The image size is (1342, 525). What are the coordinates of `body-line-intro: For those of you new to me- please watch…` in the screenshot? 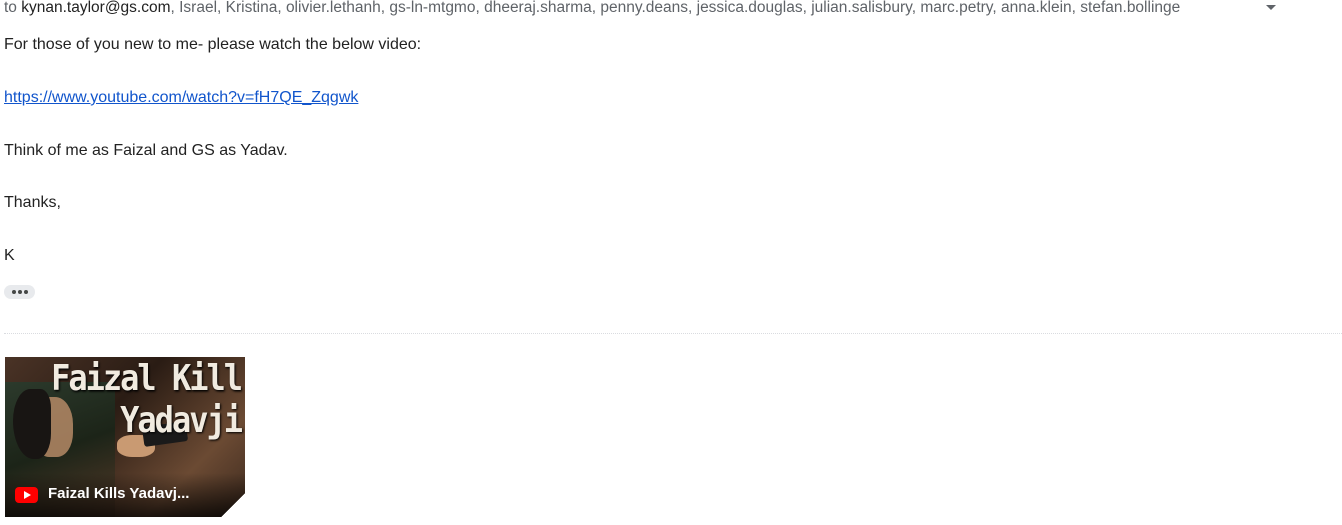 It's located at (213, 44).